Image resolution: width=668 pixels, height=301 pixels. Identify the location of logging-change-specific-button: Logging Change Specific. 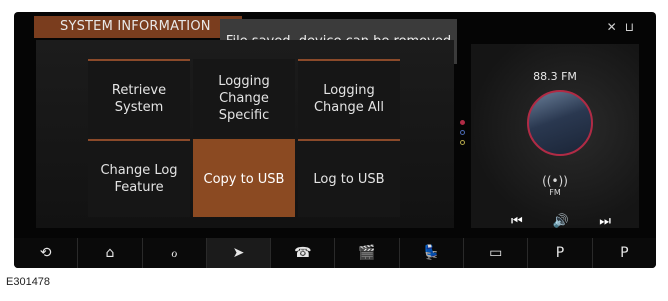
(244, 98).